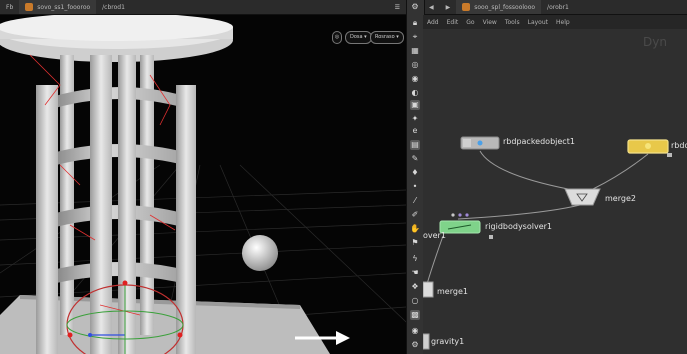  What do you see at coordinates (337, 37) in the screenshot?
I see `view-options-icon: ◎` at bounding box center [337, 37].